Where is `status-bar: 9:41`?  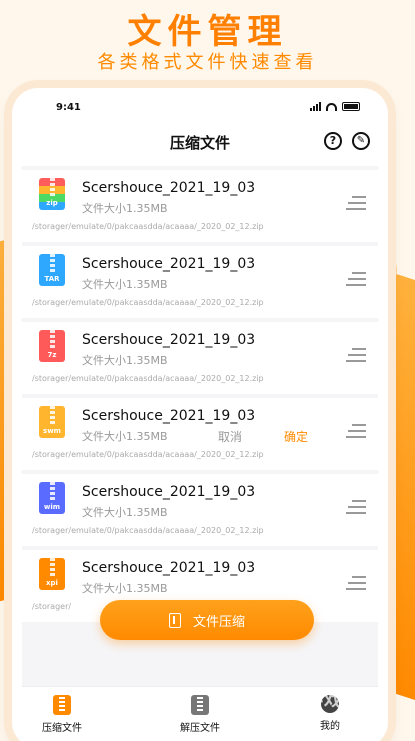
status-bar: 9:41 is located at coordinates (200, 107).